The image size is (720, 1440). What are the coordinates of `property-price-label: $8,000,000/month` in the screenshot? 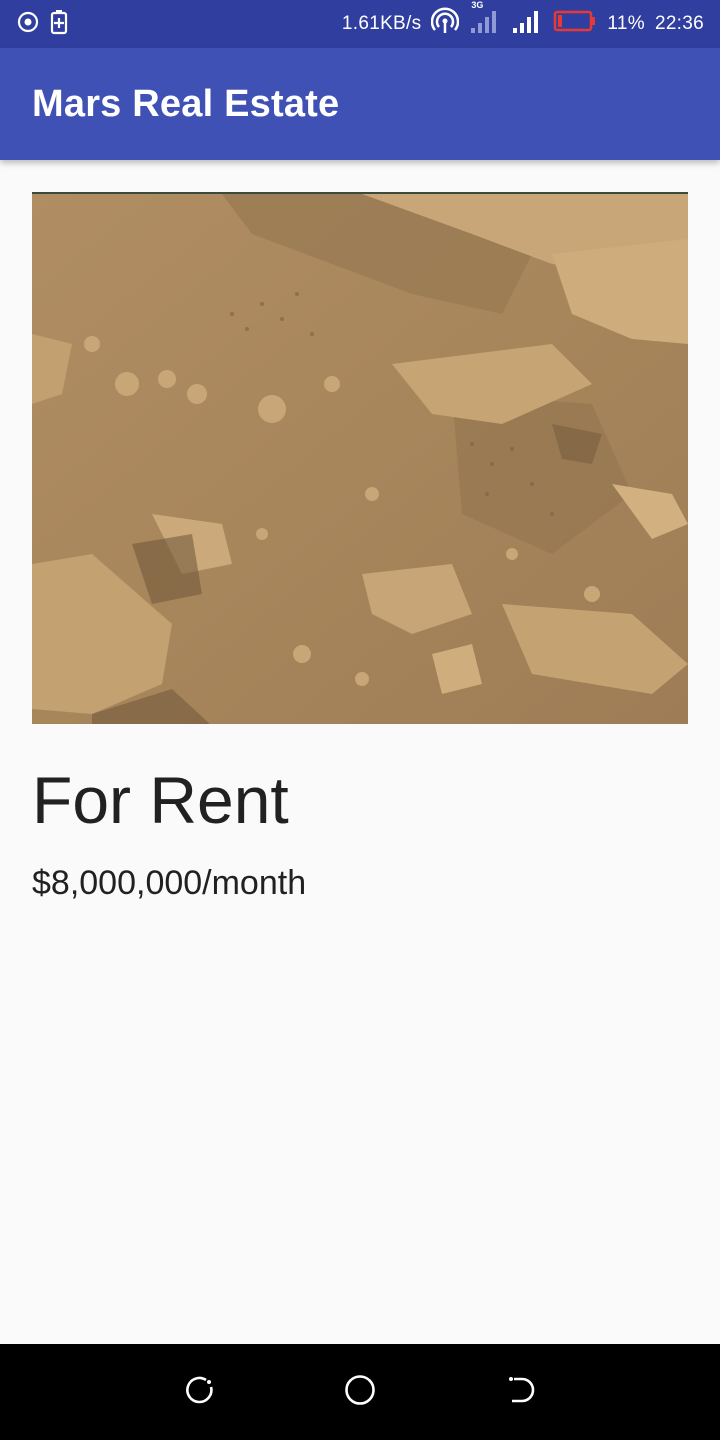 It's located at (169, 883).